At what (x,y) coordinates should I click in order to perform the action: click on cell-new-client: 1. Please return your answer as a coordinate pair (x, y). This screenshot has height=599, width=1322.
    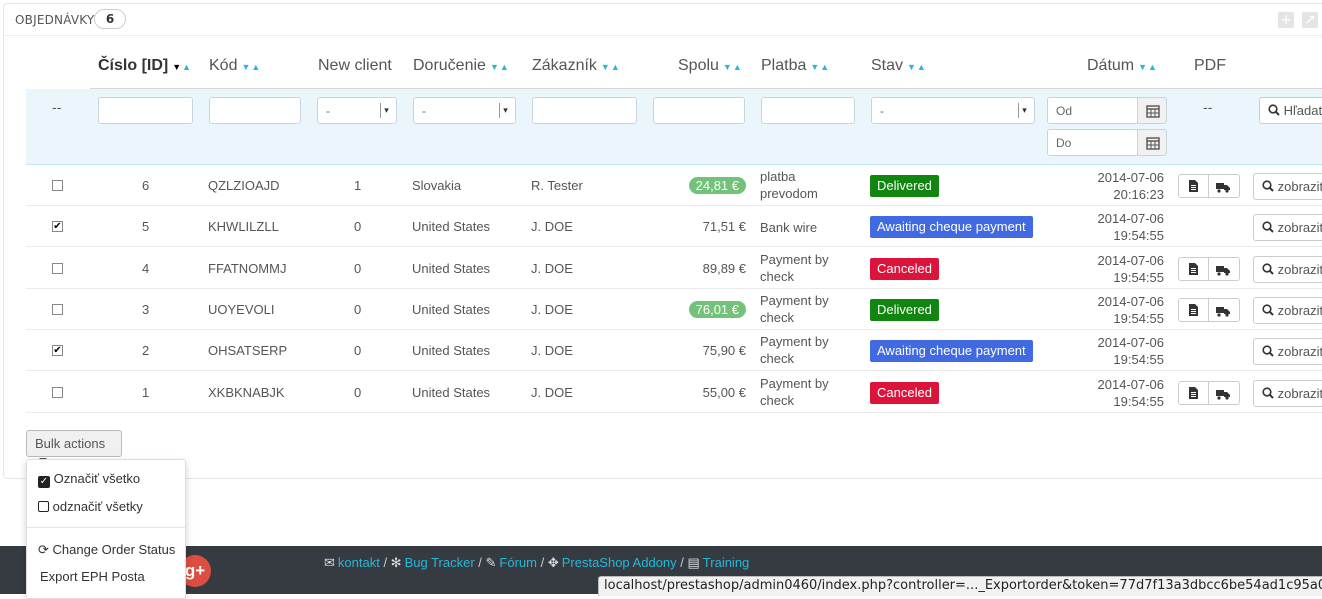
    Looking at the image, I should click on (358, 185).